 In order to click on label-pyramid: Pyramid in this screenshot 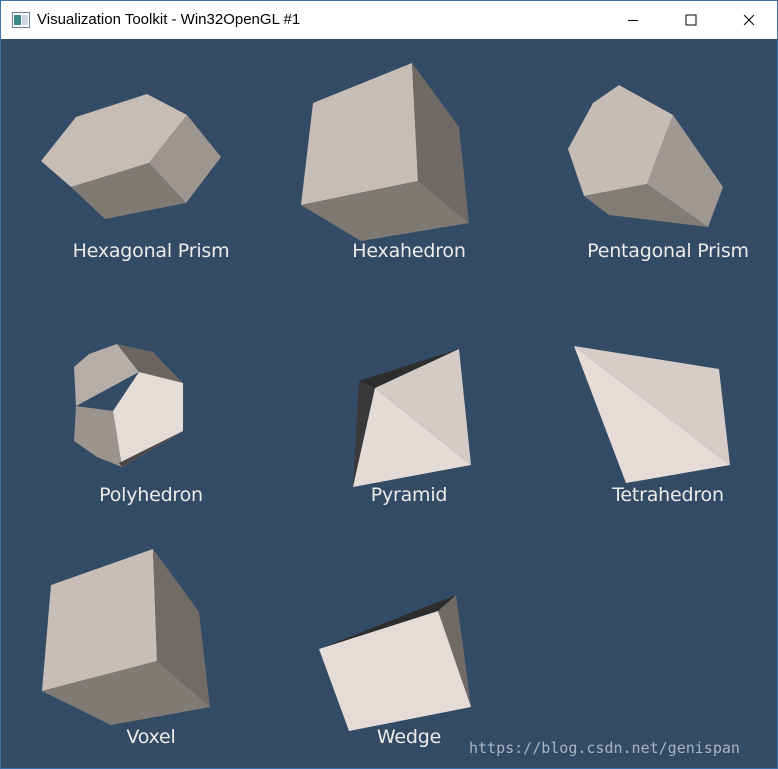, I will do `click(409, 495)`.